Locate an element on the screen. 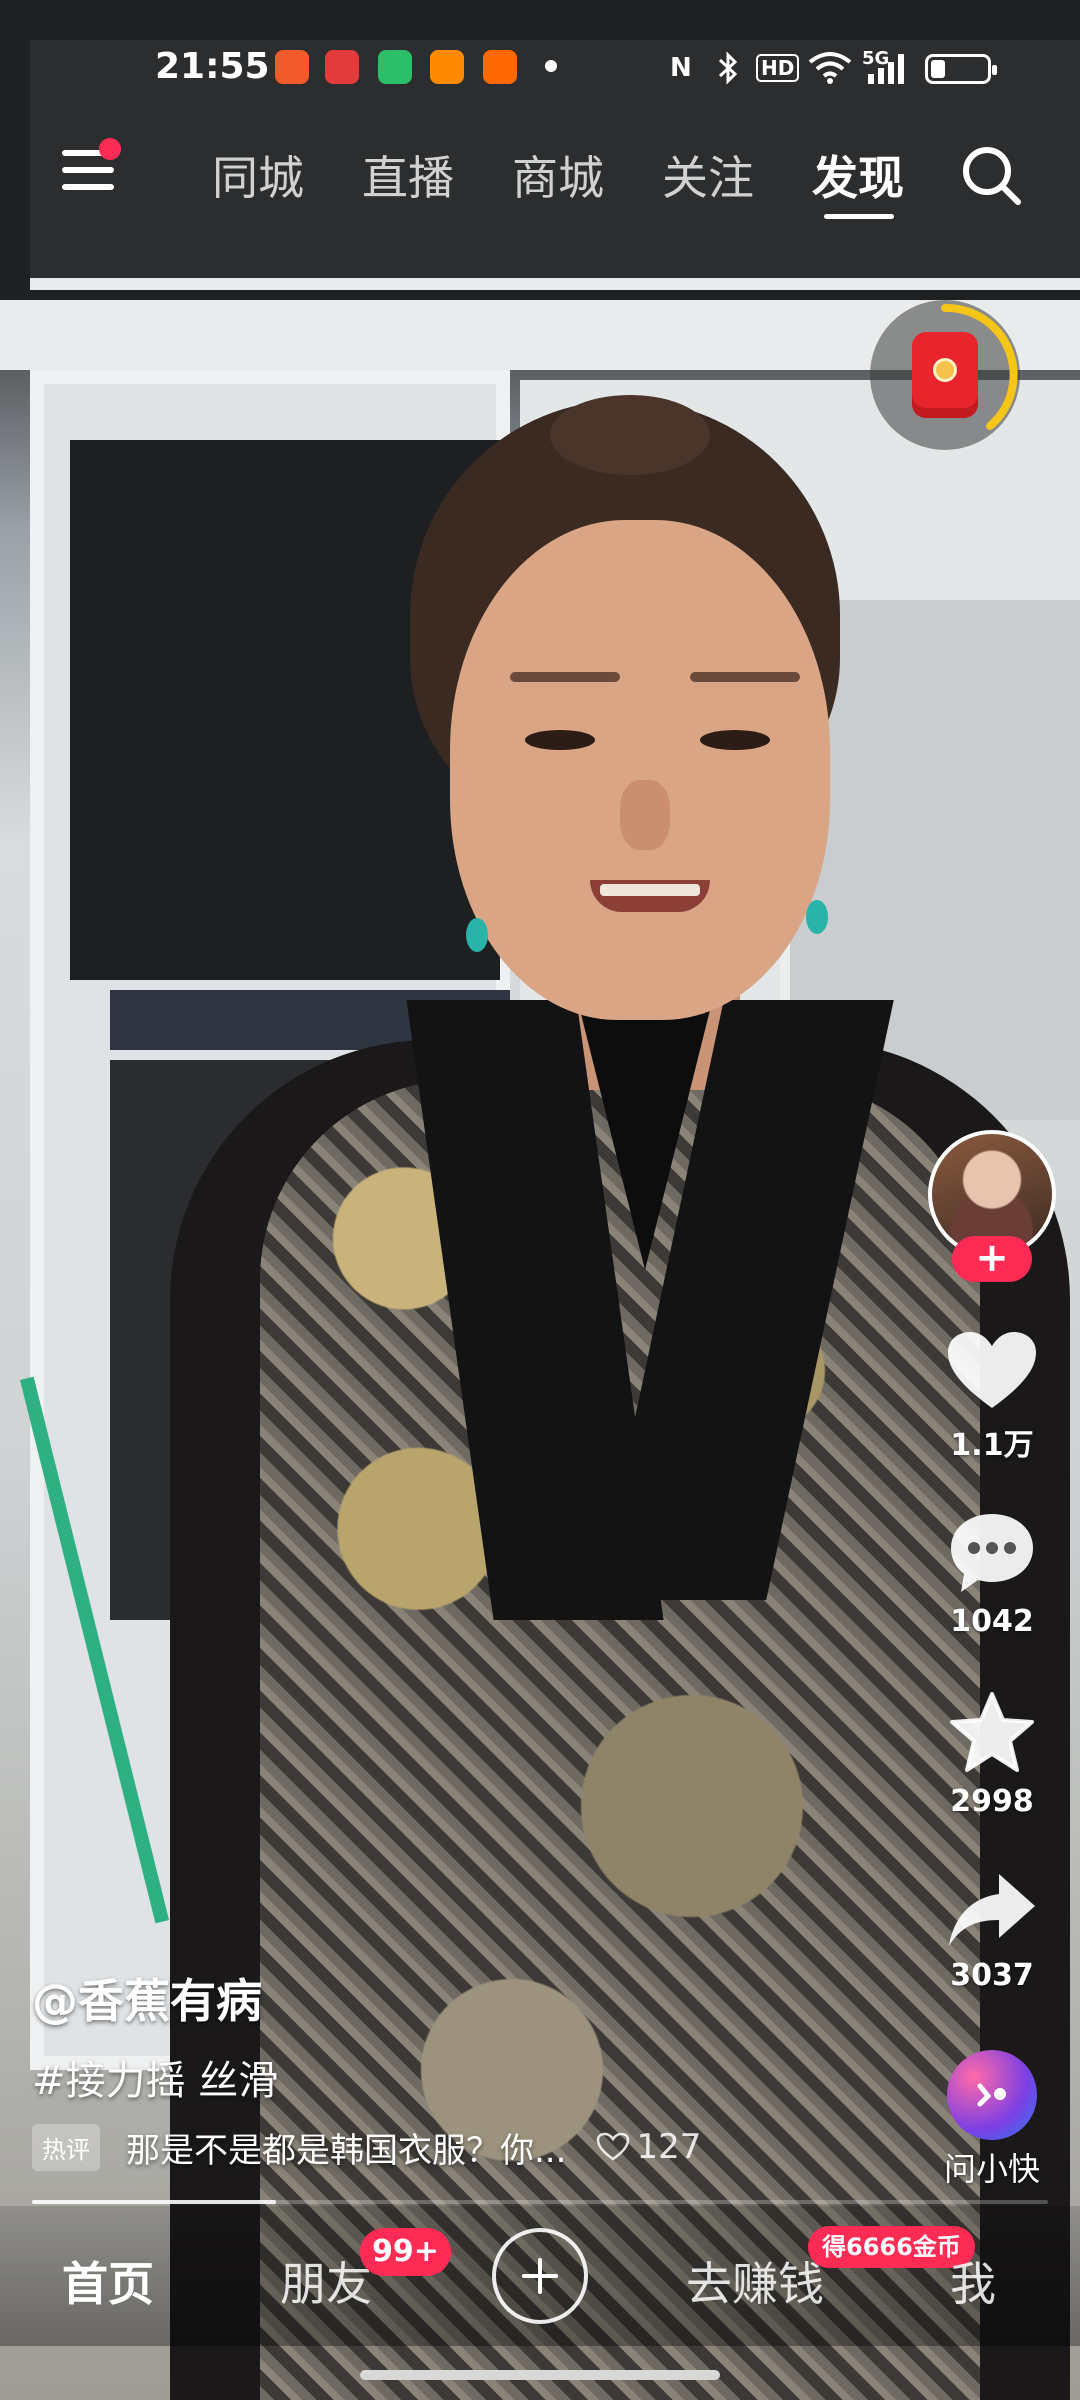 Image resolution: width=1080 pixels, height=2400 pixels. red-packet-timer is located at coordinates (945, 375).